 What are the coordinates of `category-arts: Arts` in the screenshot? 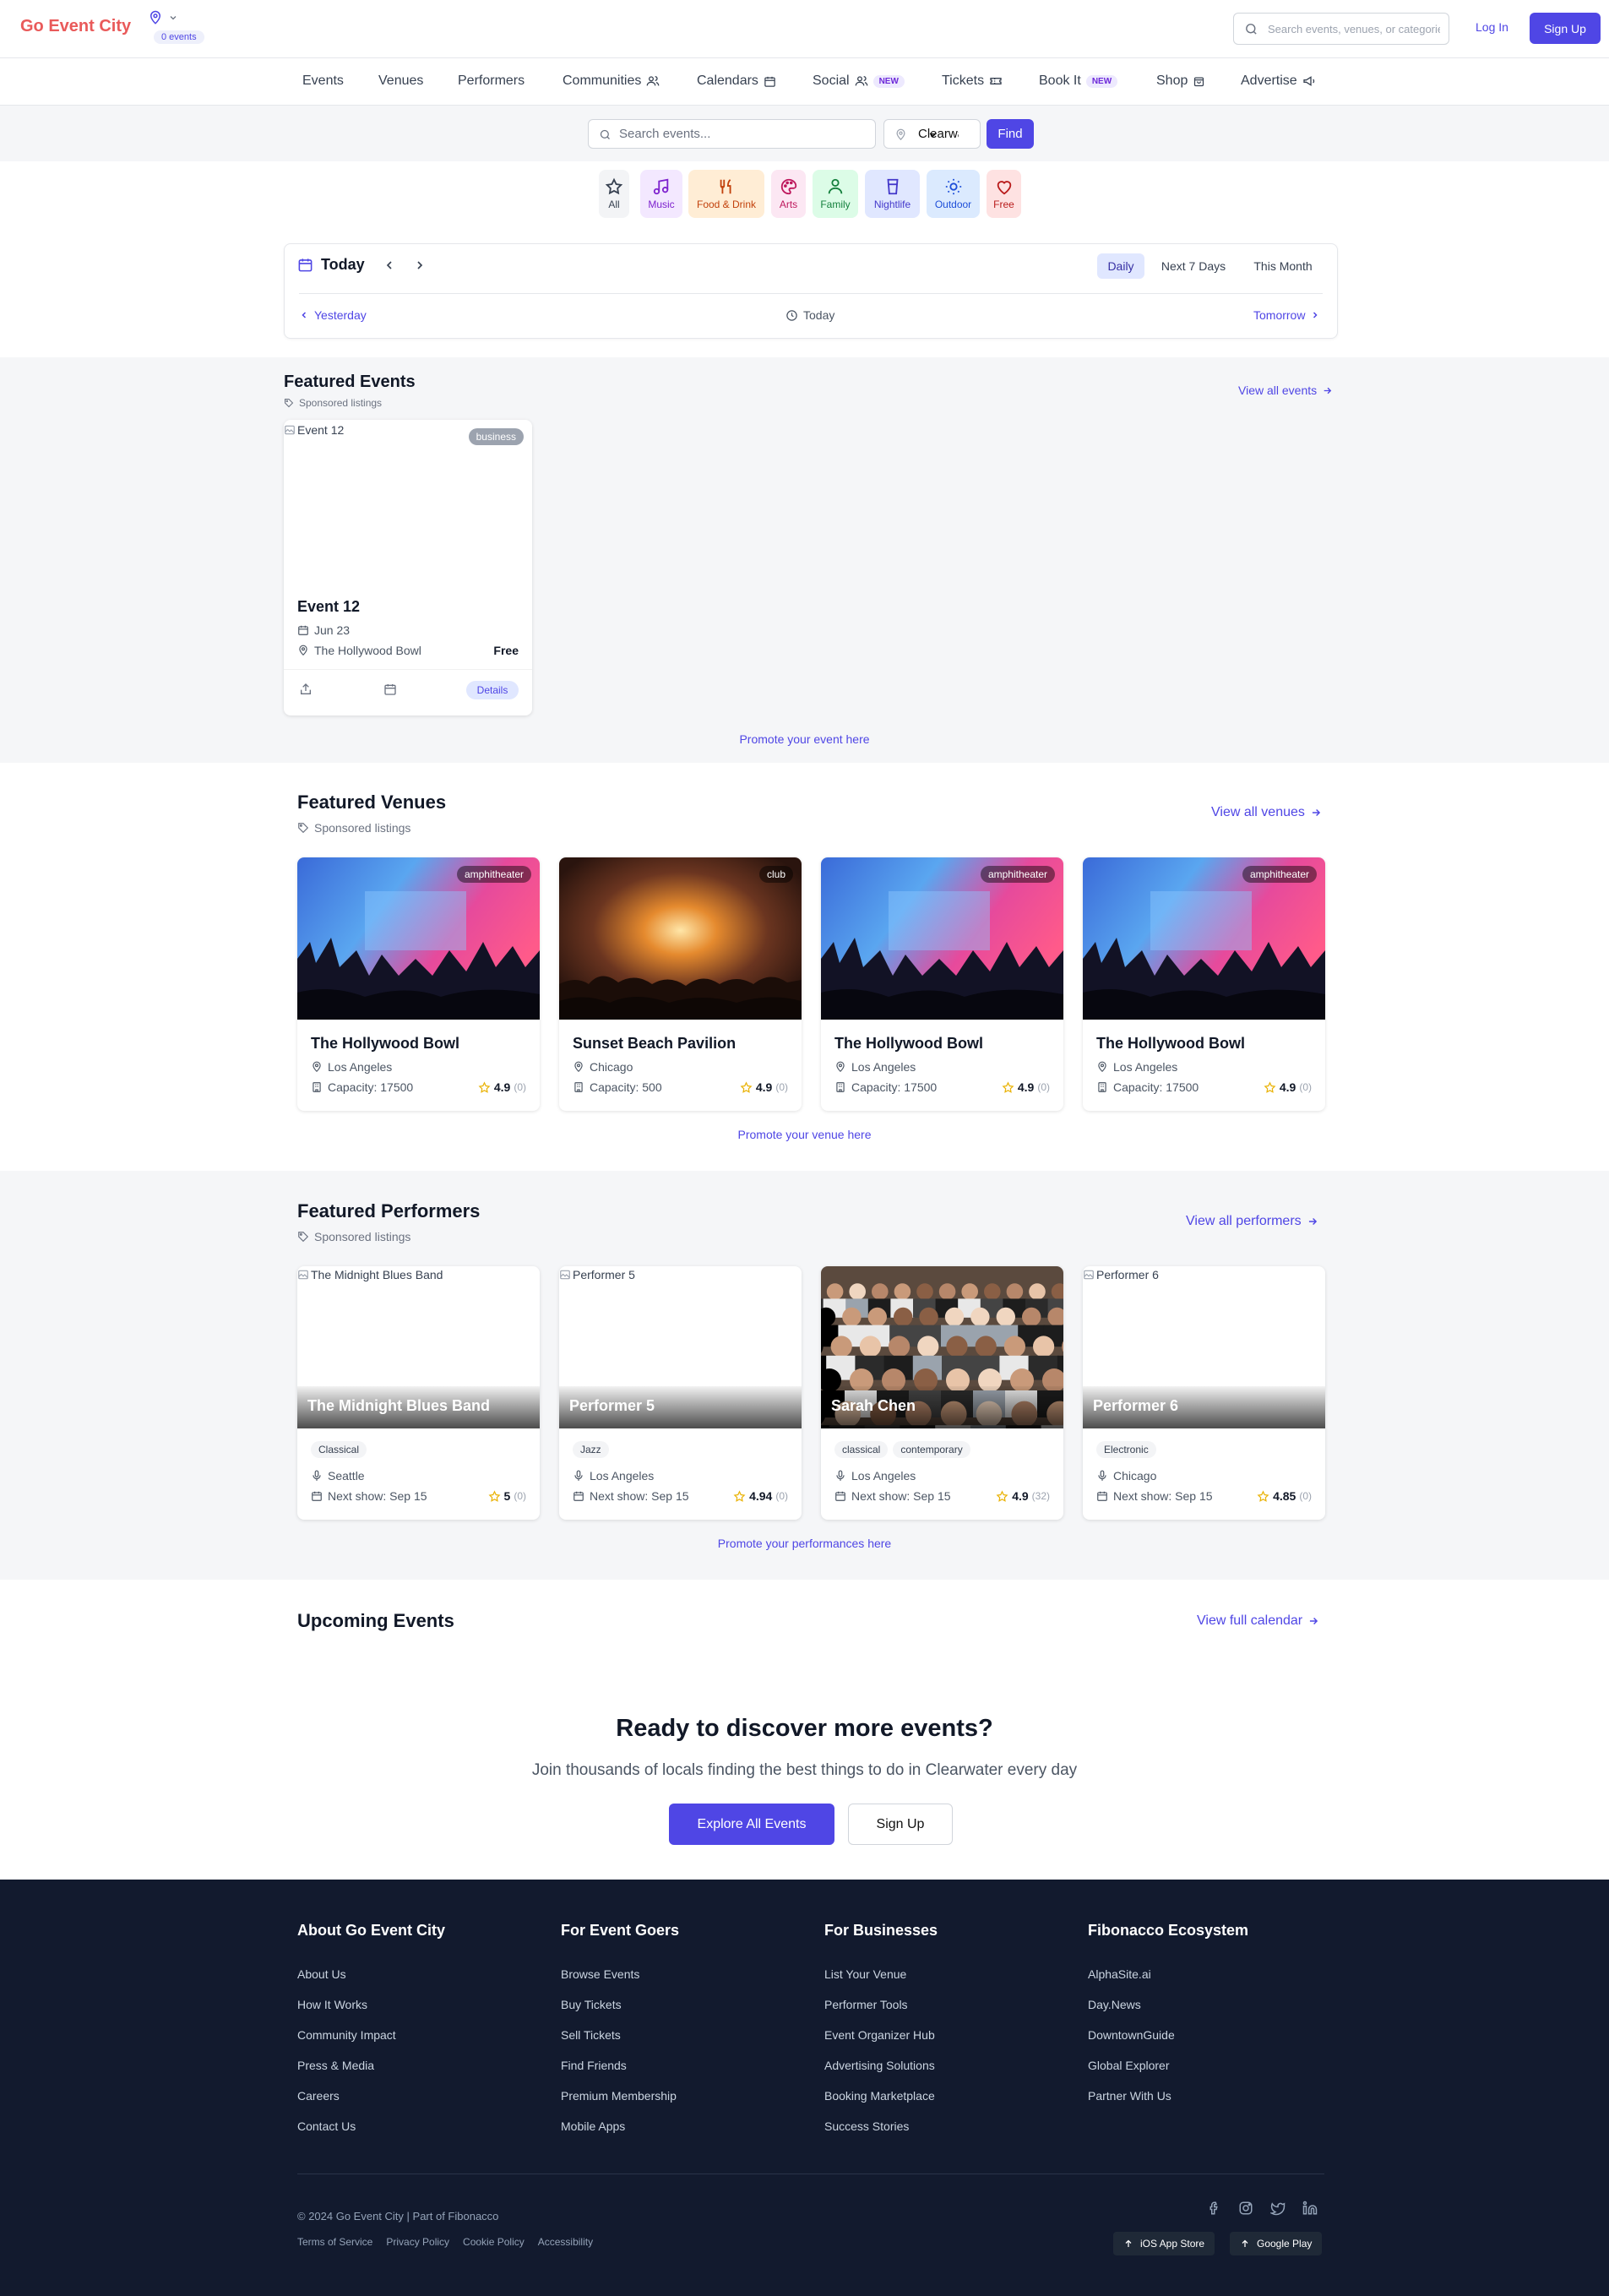 It's located at (788, 194).